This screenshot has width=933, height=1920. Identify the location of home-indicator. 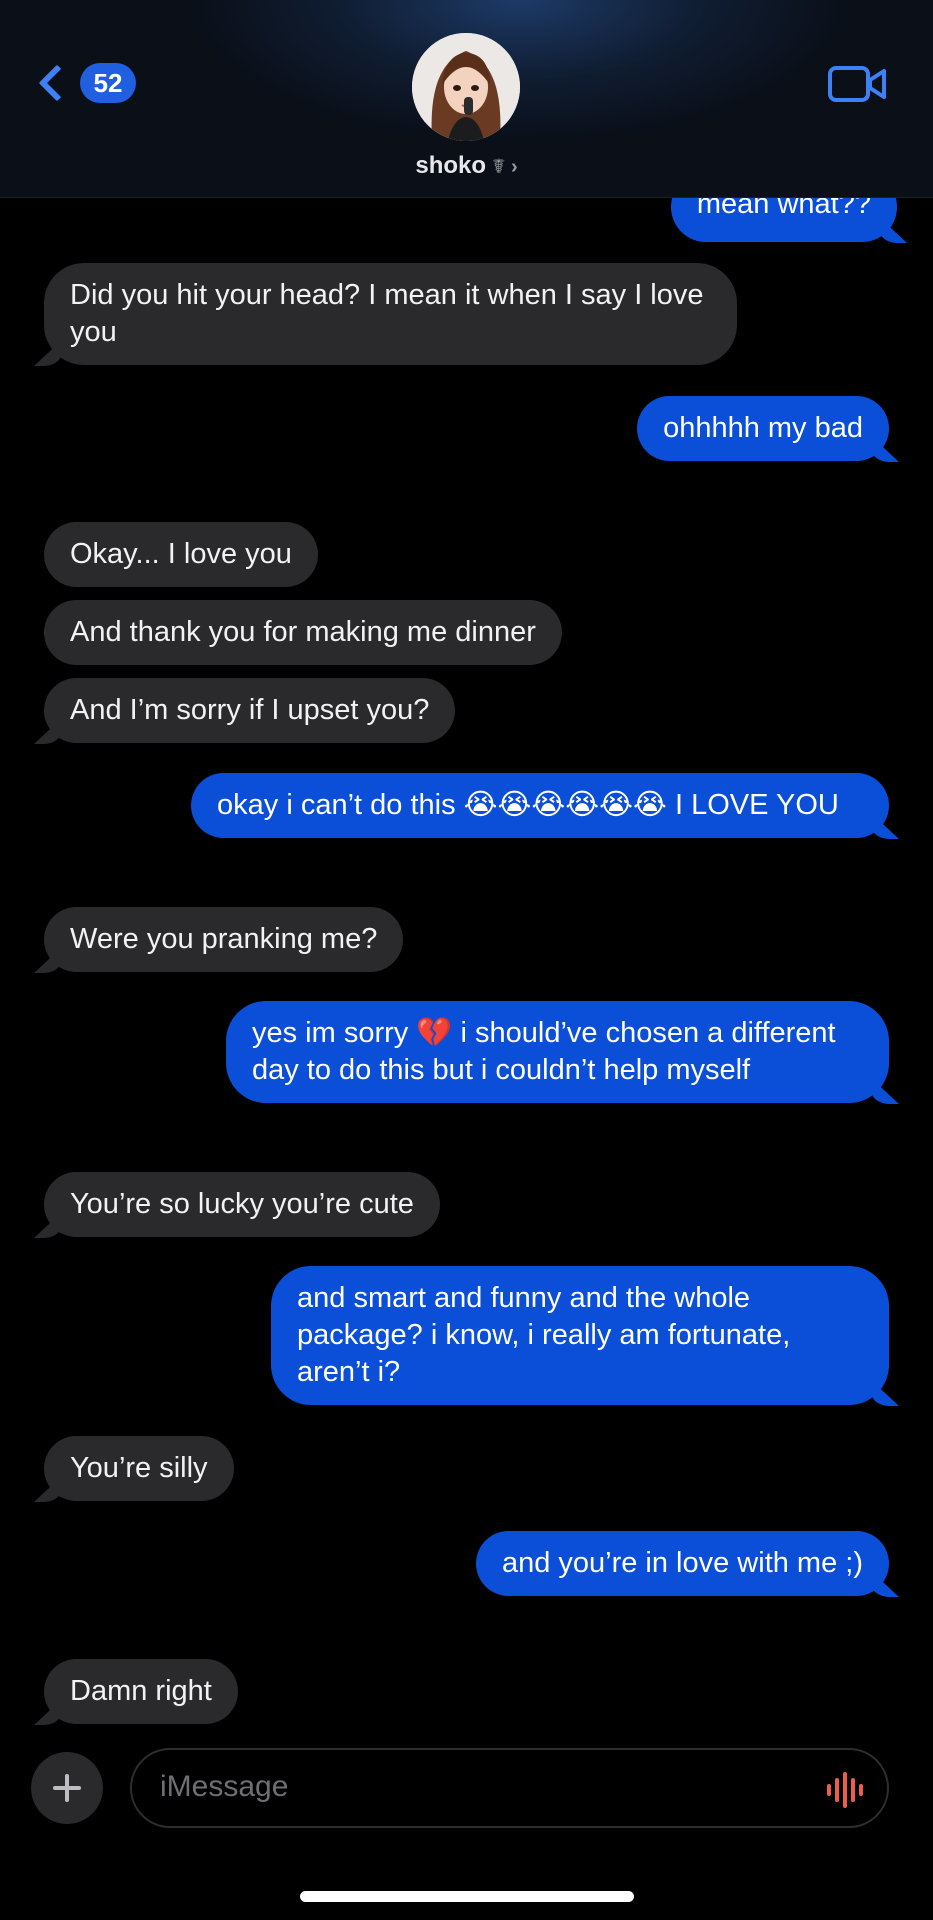
(467, 1896).